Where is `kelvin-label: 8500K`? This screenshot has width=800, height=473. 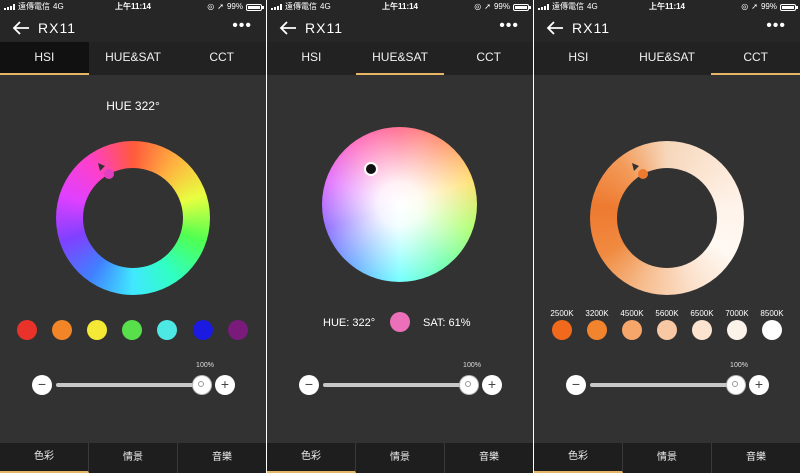
kelvin-label: 8500K is located at coordinates (772, 313).